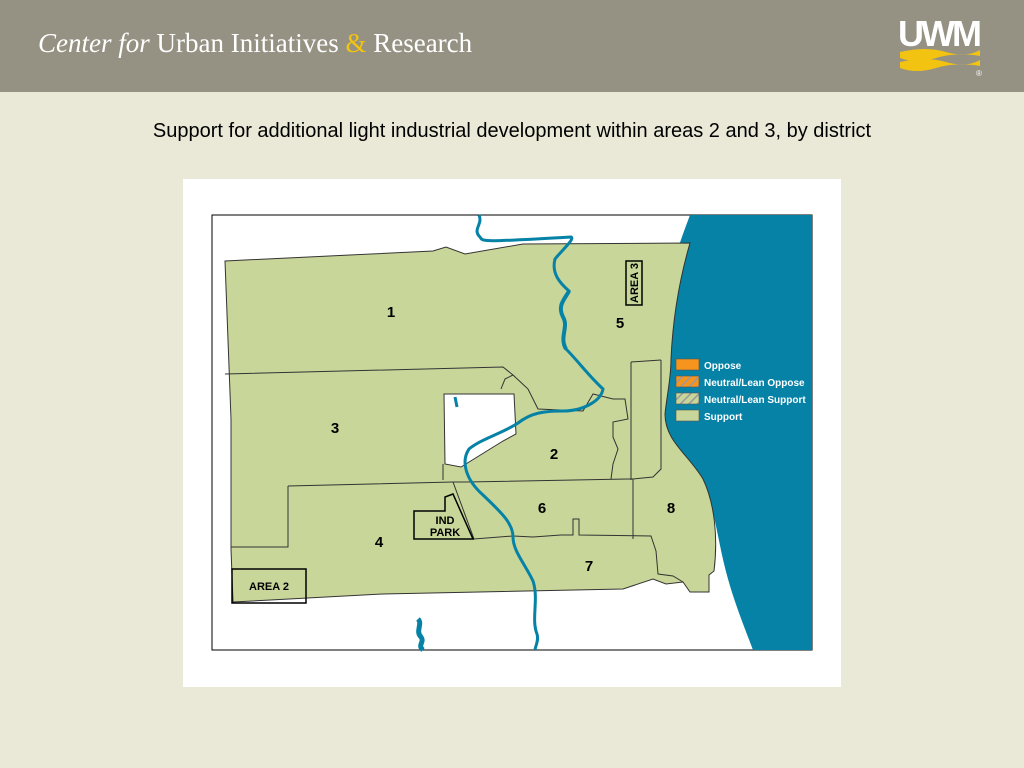  Describe the element at coordinates (687, 364) in the screenshot. I see `legend-swatch-oppose` at that location.